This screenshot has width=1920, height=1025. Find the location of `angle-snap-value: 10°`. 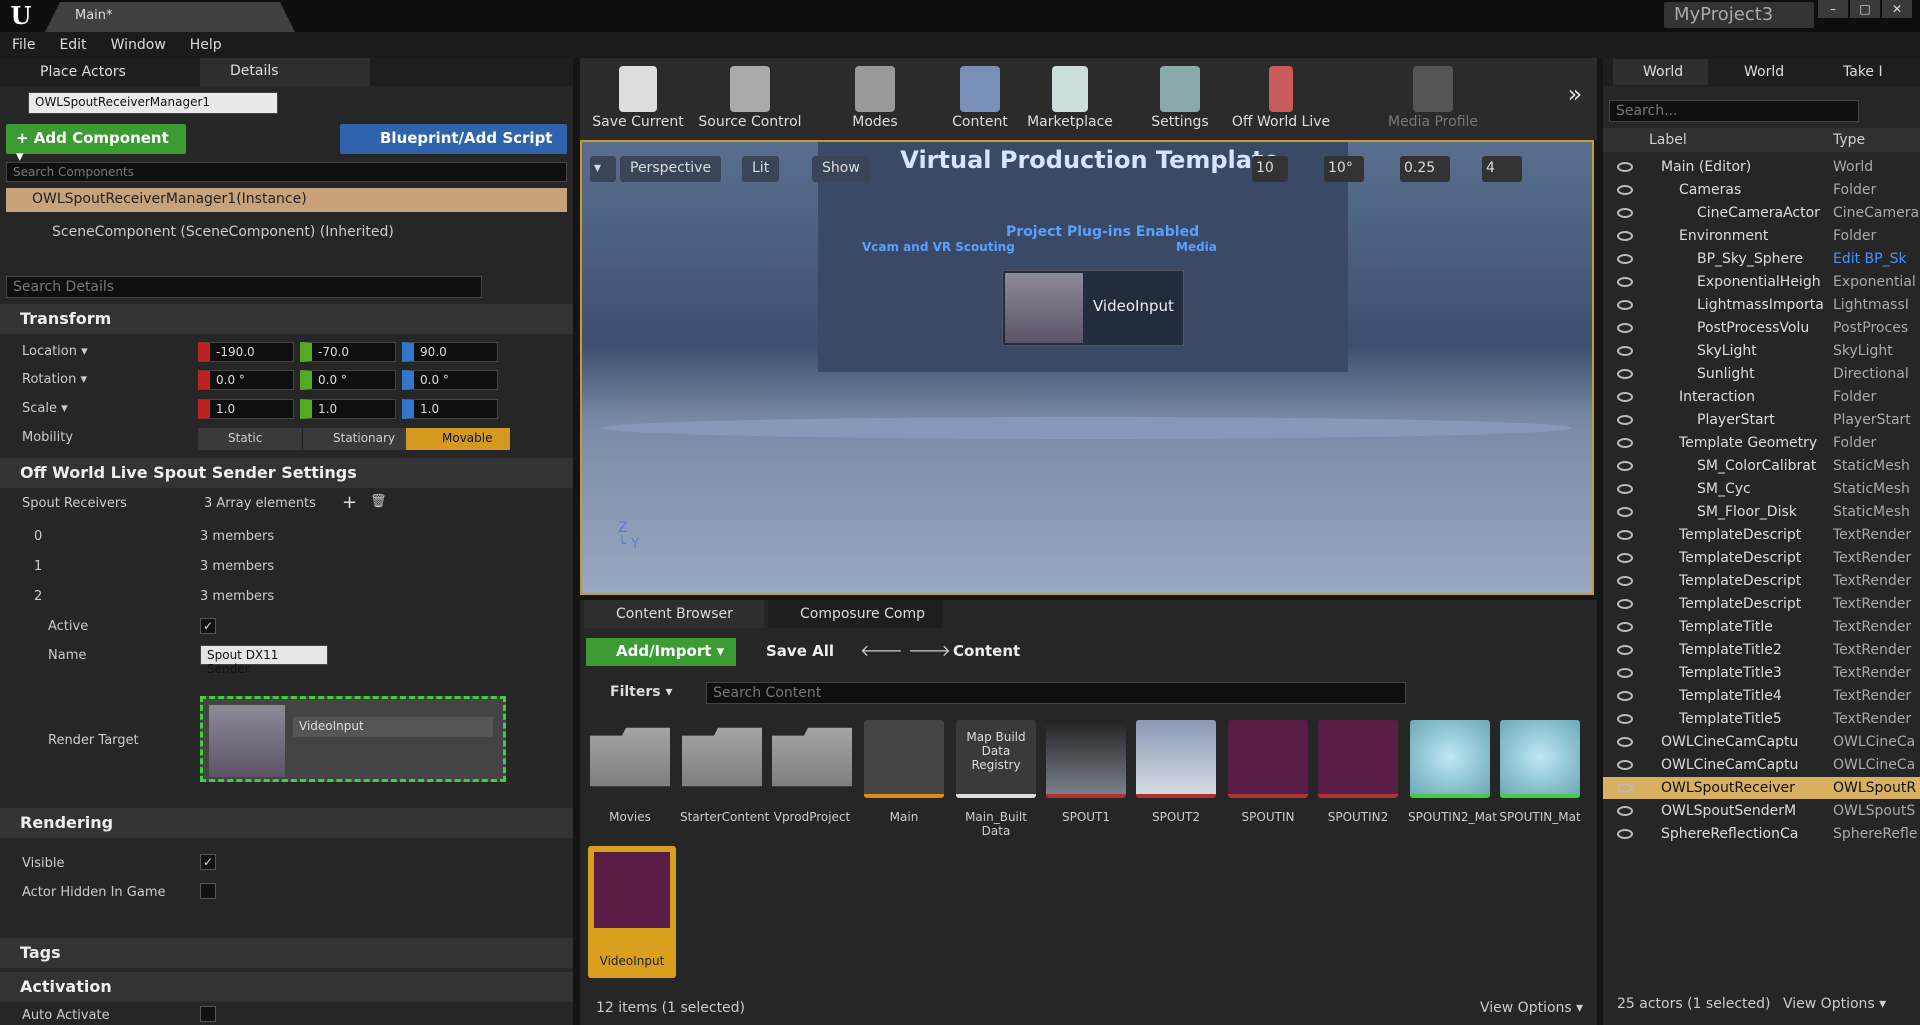

angle-snap-value: 10° is located at coordinates (1344, 169).